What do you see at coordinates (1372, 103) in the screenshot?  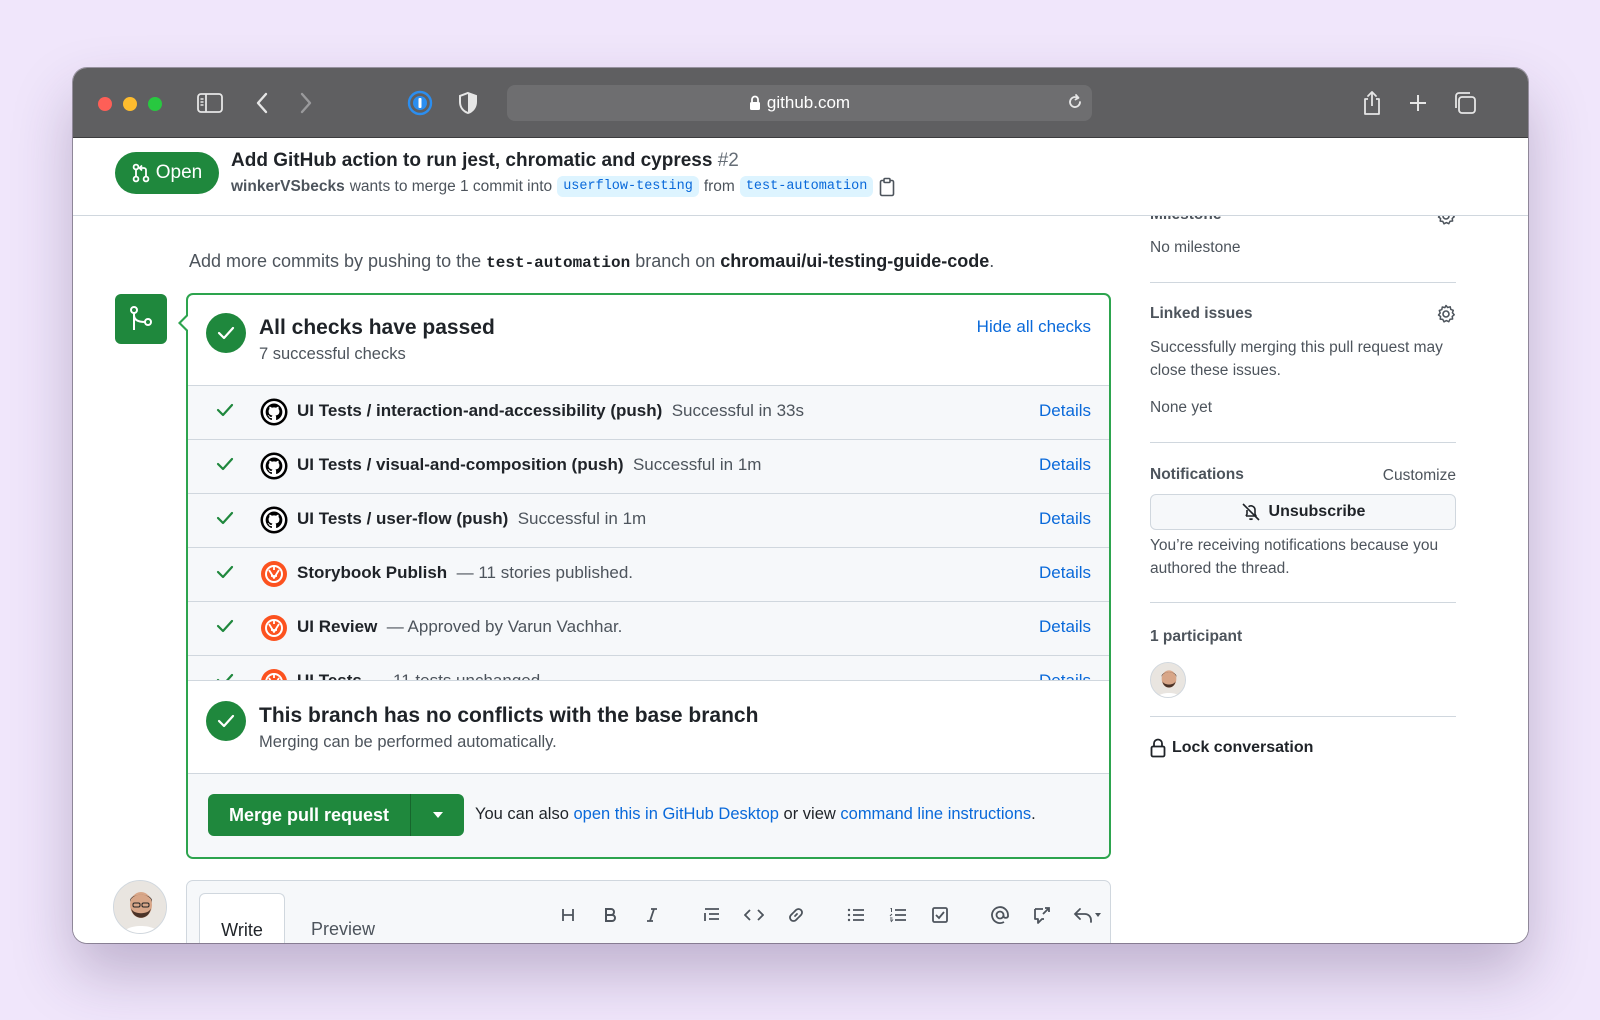 I see `share-icon` at bounding box center [1372, 103].